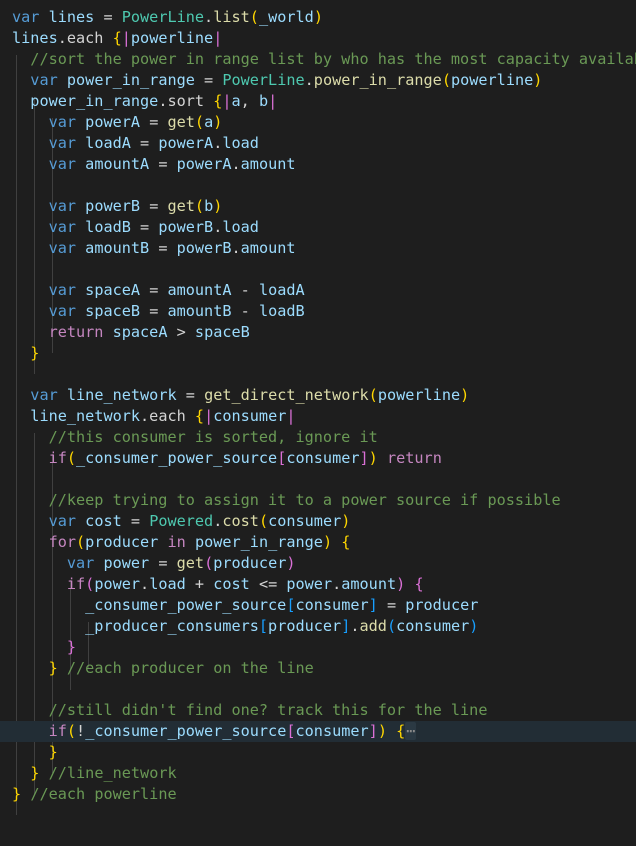  Describe the element at coordinates (318, 143) in the screenshot. I see `code-line: var loadA = powerA.load` at that location.